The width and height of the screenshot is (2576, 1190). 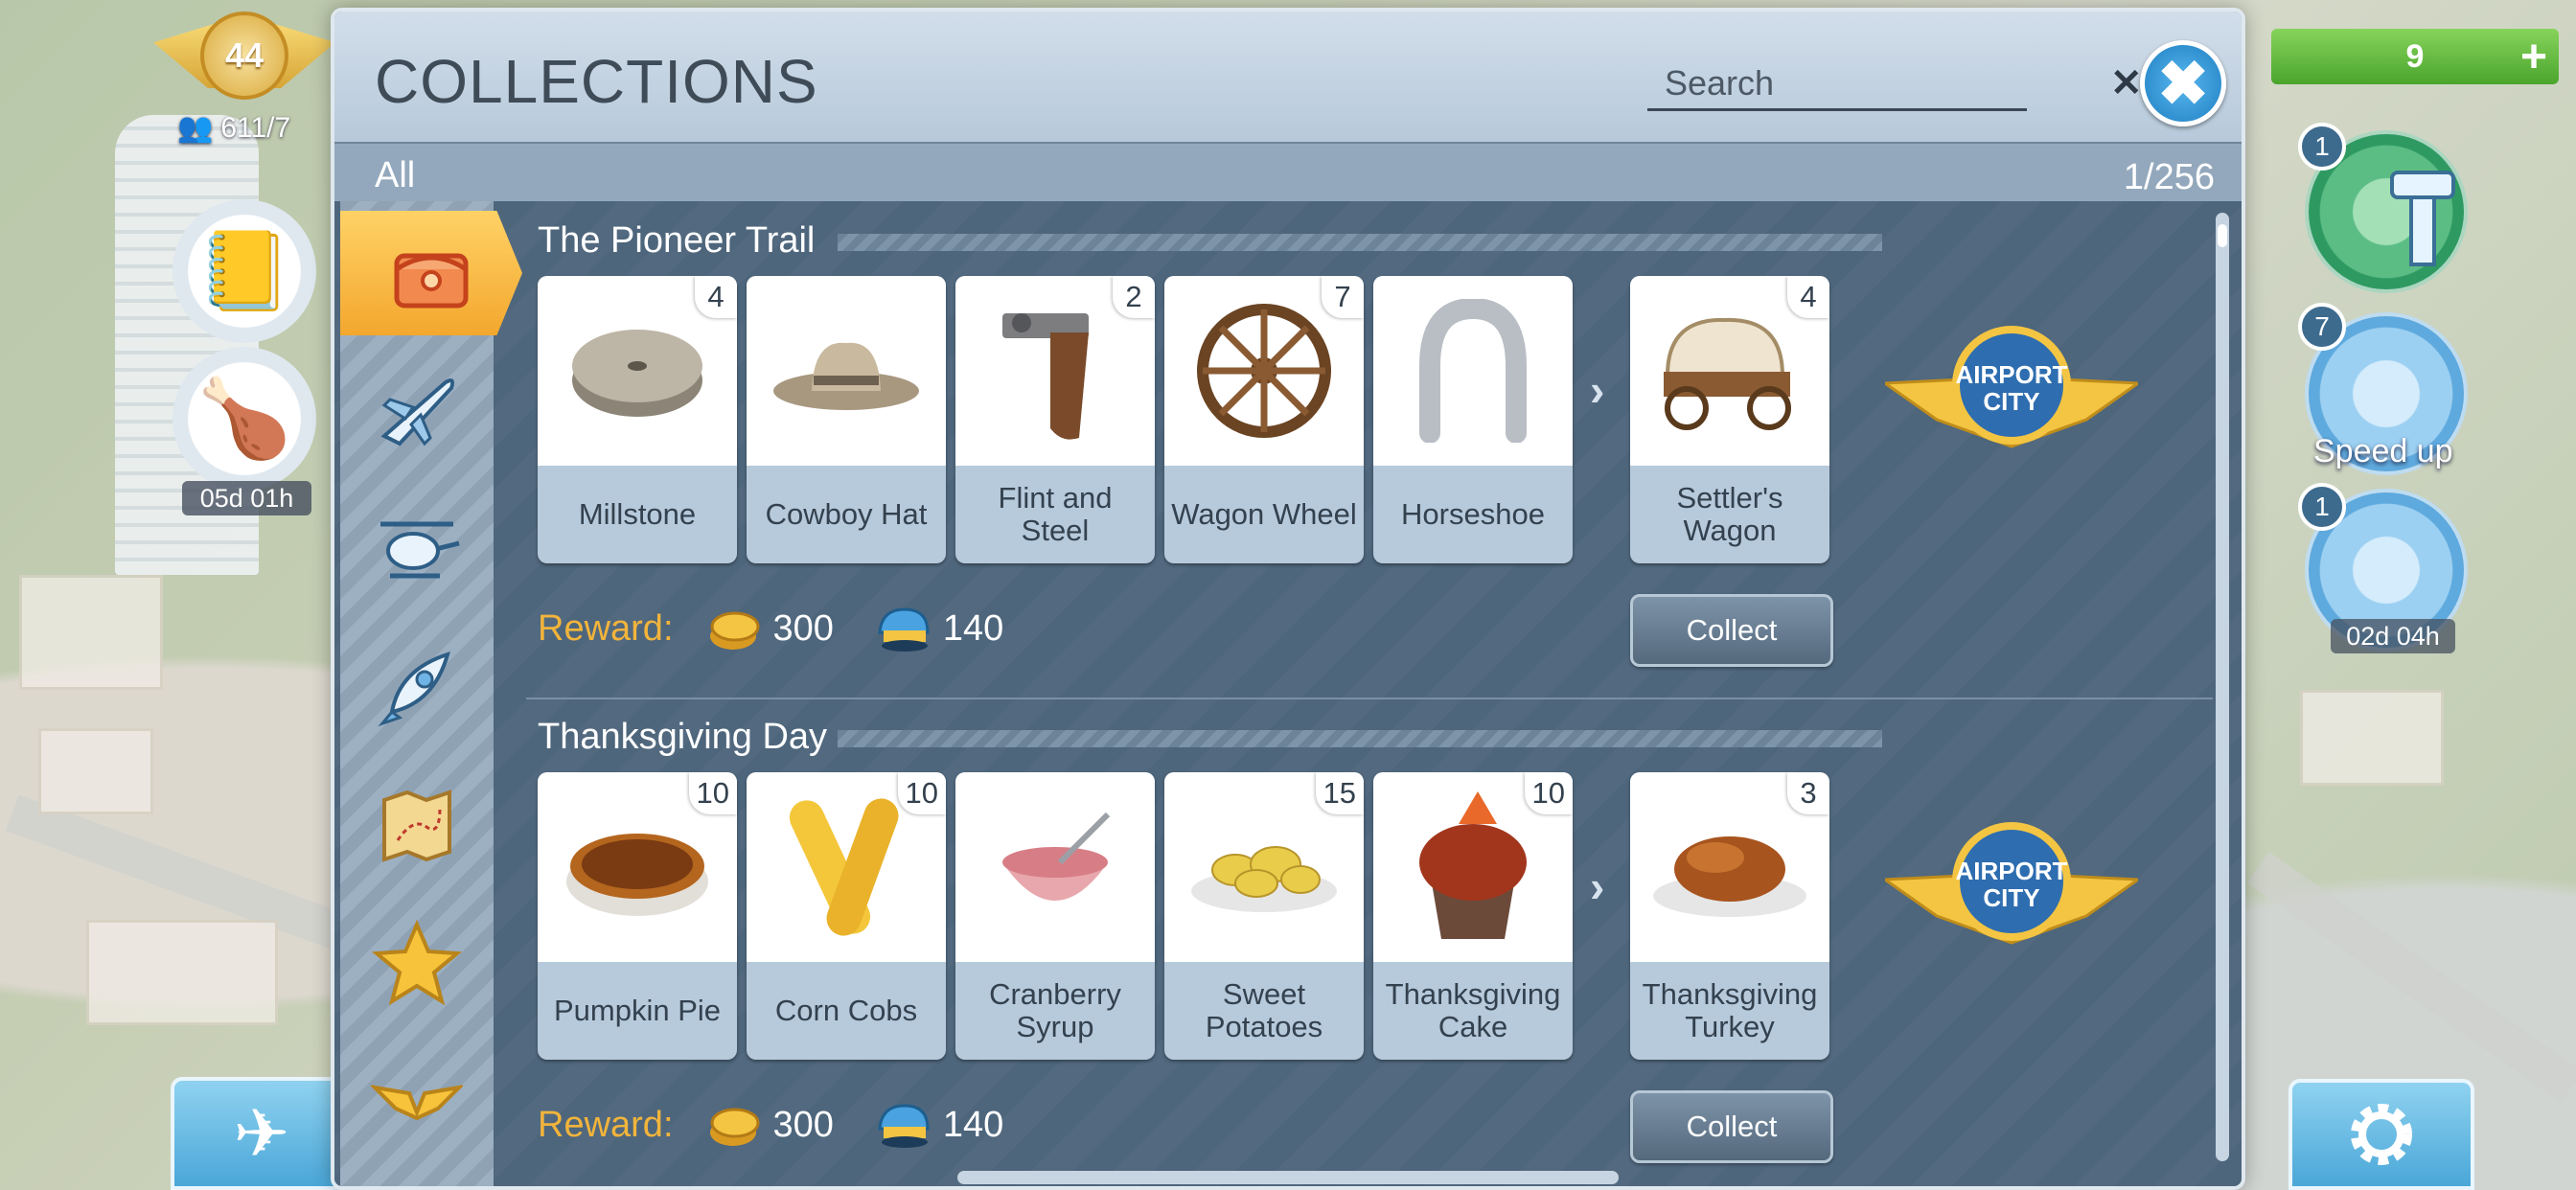 I want to click on gear-icon, so click(x=2381, y=1134).